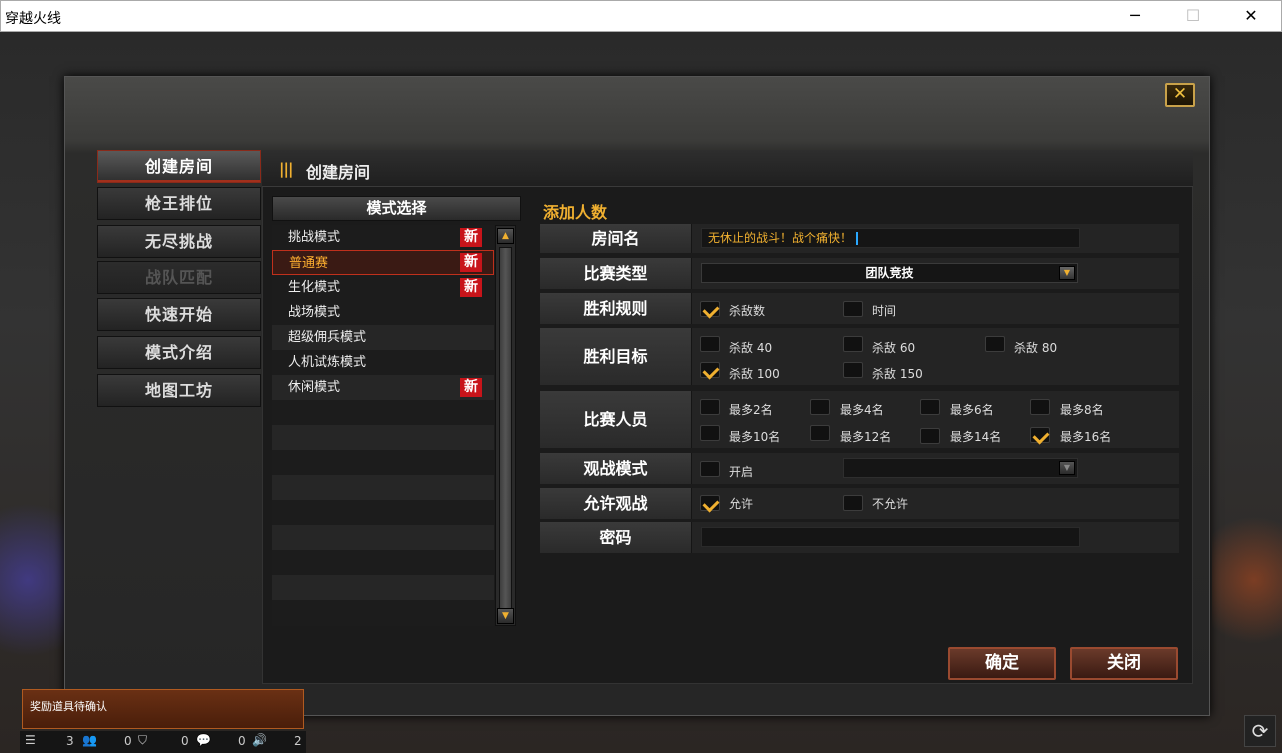  Describe the element at coordinates (383, 237) in the screenshot. I see `mode-item: 挑战模式 新` at that location.